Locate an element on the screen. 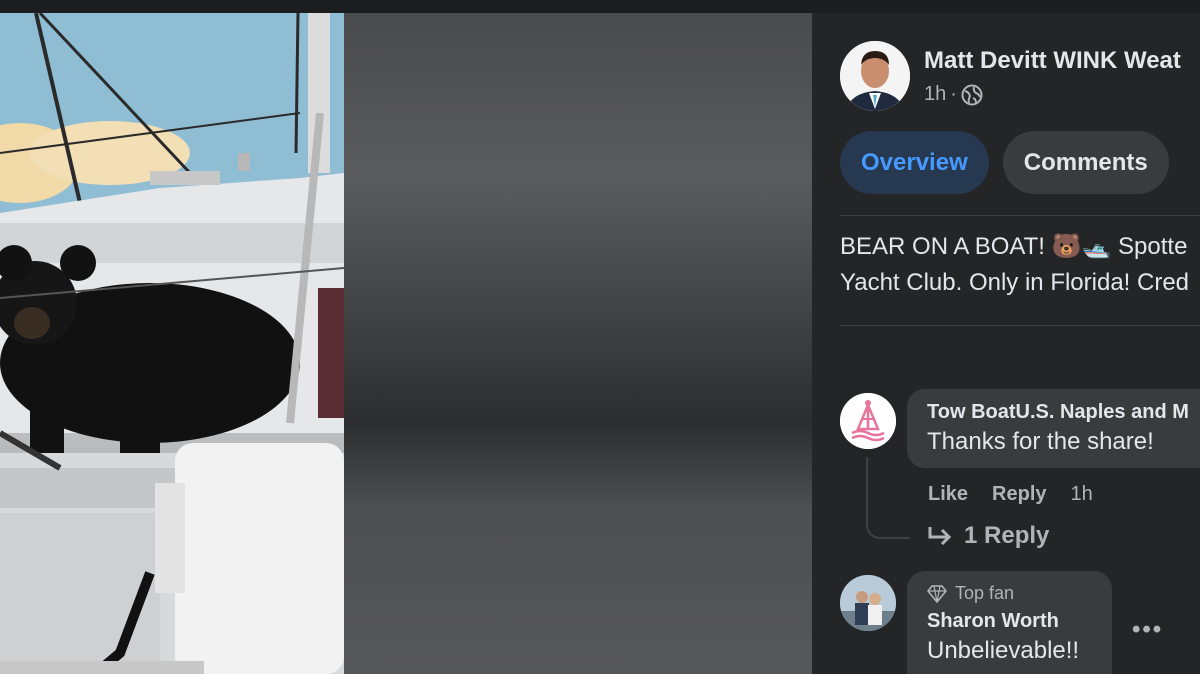 The width and height of the screenshot is (1200, 674). poster-avatar is located at coordinates (875, 76).